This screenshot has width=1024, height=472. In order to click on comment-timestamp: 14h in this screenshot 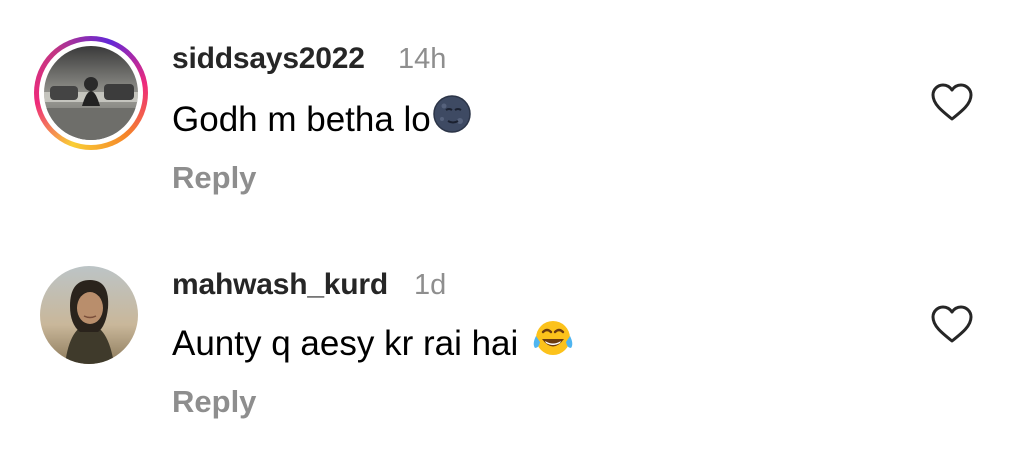, I will do `click(422, 59)`.